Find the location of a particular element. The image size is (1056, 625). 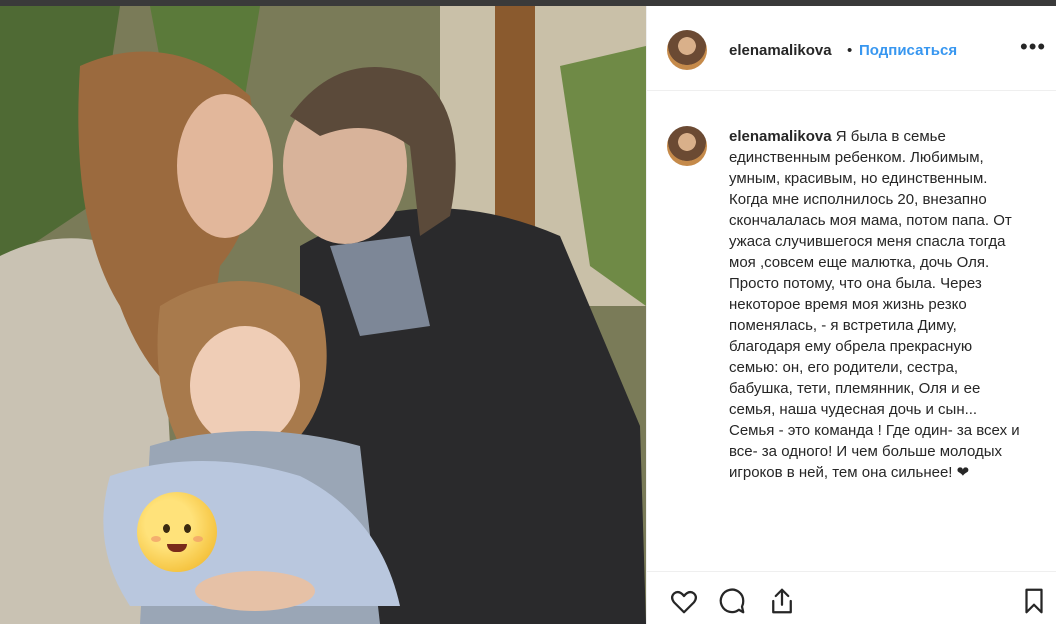

emoji-cheek-left is located at coordinates (156, 539).